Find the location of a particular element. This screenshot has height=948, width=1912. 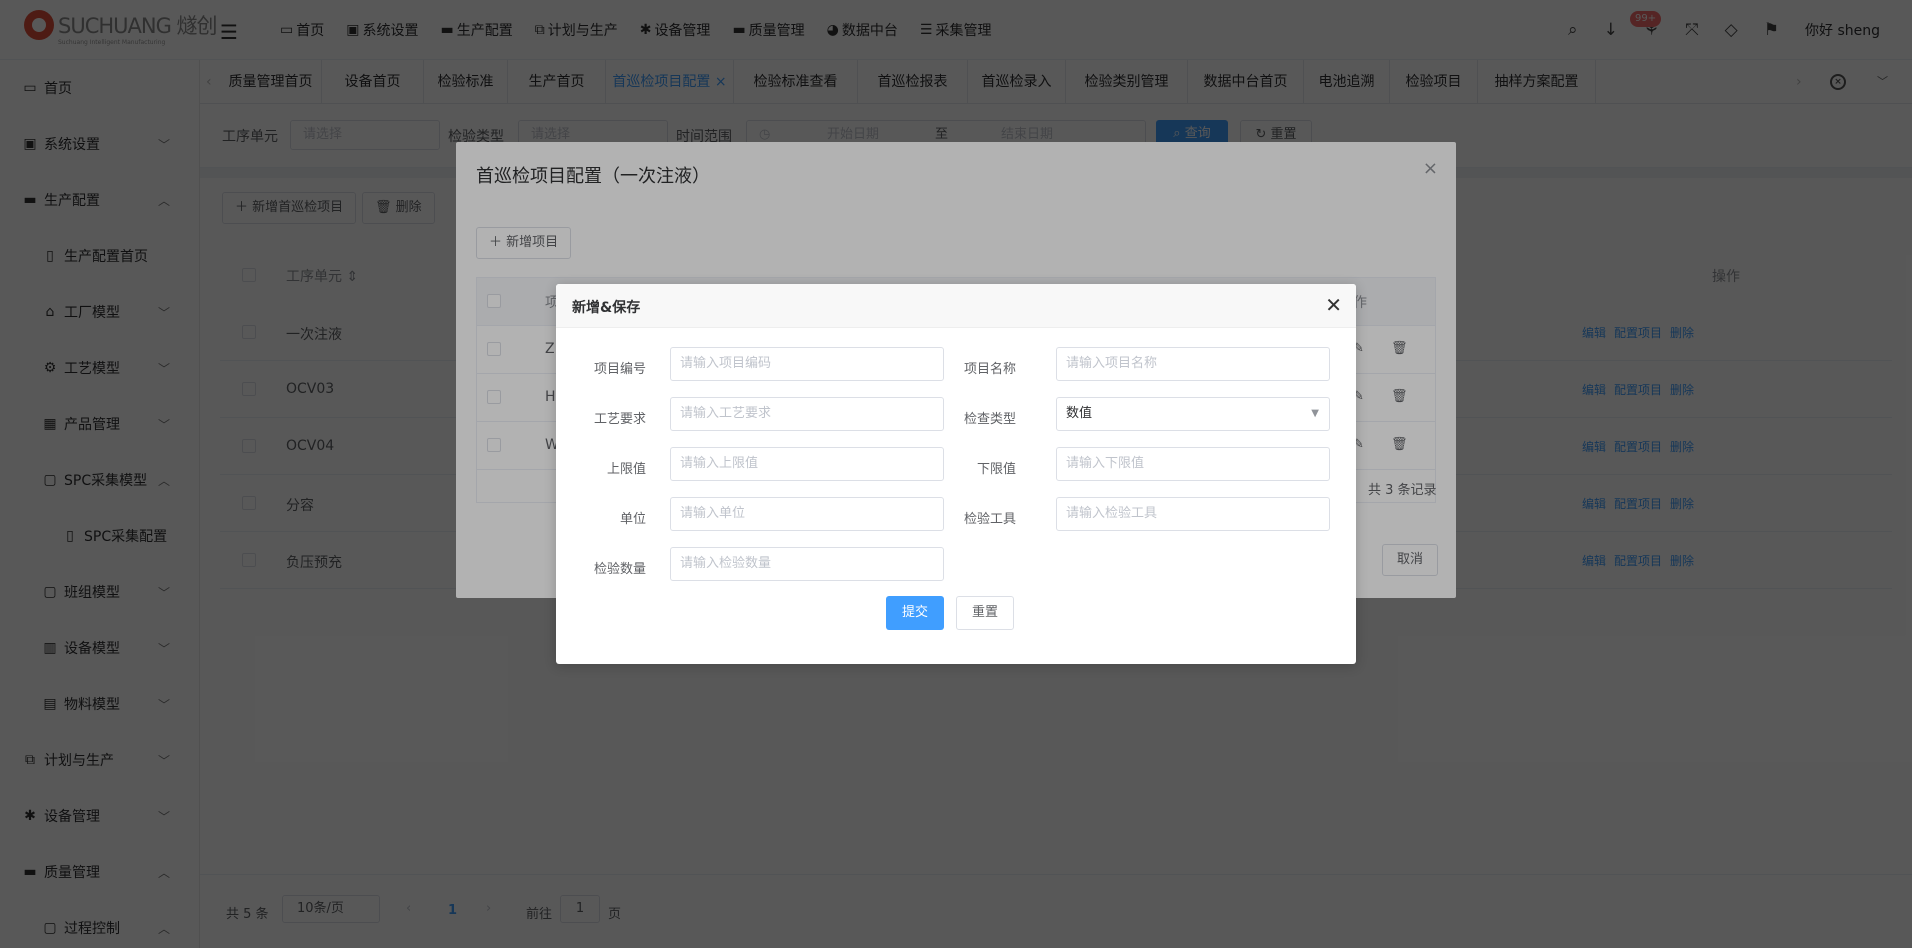

reset-button: 重置 is located at coordinates (985, 613).